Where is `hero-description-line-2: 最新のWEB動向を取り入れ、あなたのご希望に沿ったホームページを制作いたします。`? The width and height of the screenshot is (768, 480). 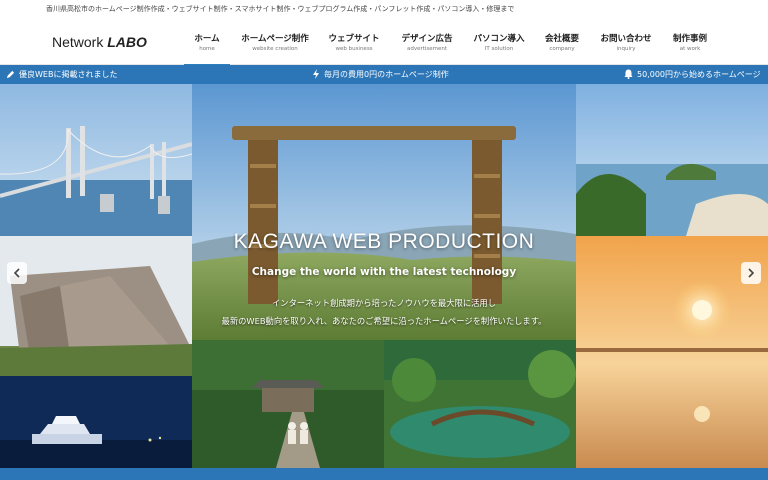
hero-description-line-2: 最新のWEB動向を取り入れ、あなたのご希望に沿ったホームページを制作いたします。 is located at coordinates (384, 321).